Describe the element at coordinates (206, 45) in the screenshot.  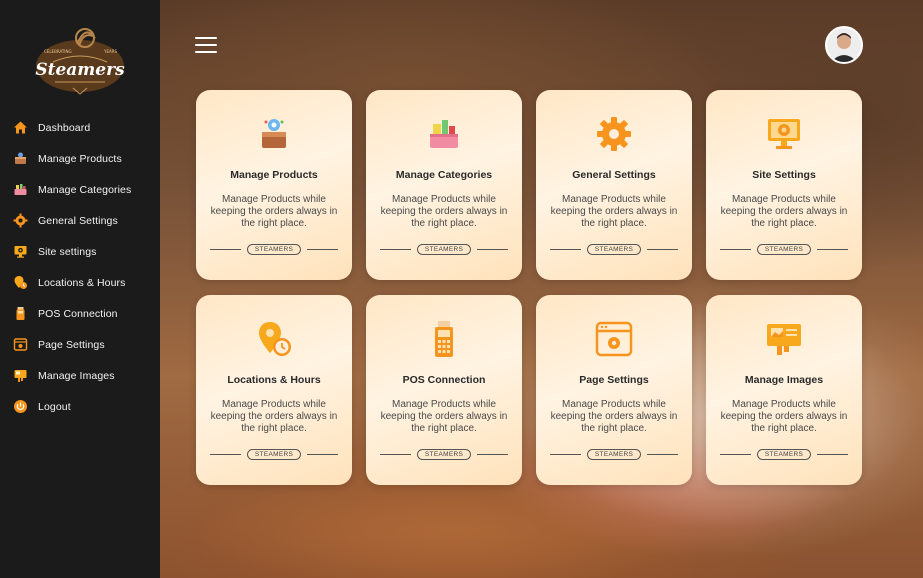
I see `hamburger-icon` at that location.